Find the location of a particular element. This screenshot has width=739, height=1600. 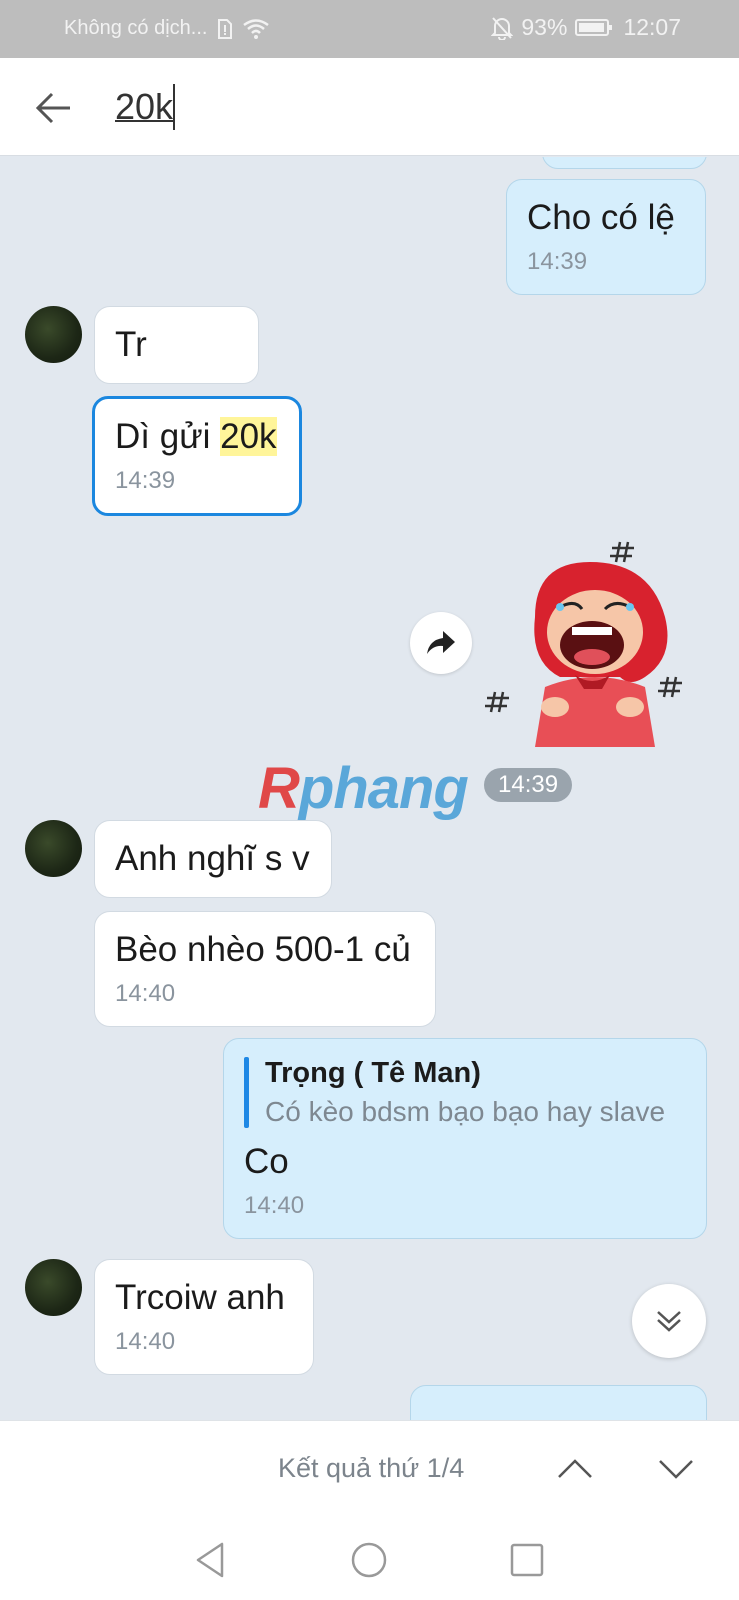

square-recents-icon is located at coordinates (527, 1560).